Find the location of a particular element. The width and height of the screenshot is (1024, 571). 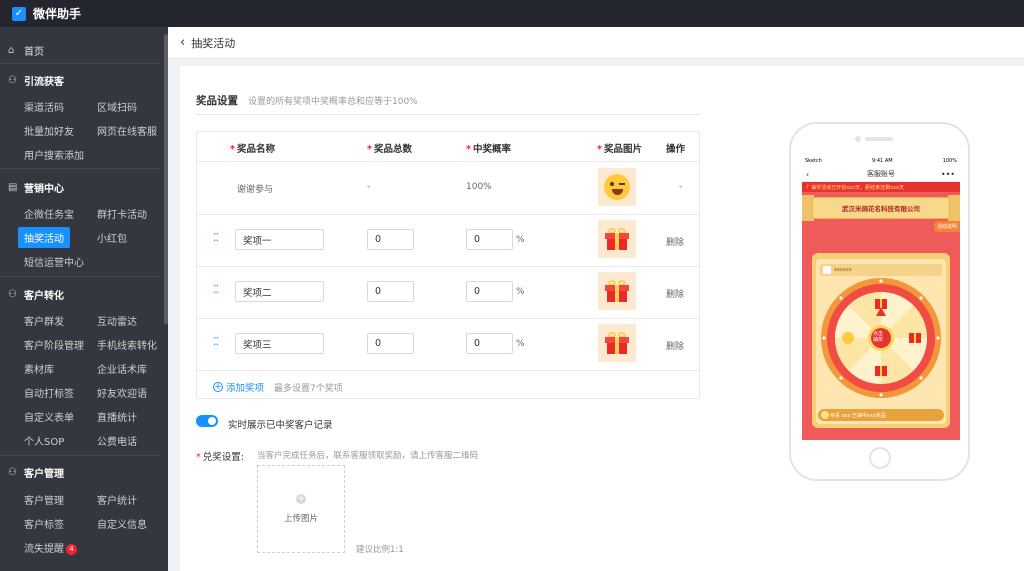

sidebar-item-checkin: 群打卡活动 is located at coordinates (122, 213).